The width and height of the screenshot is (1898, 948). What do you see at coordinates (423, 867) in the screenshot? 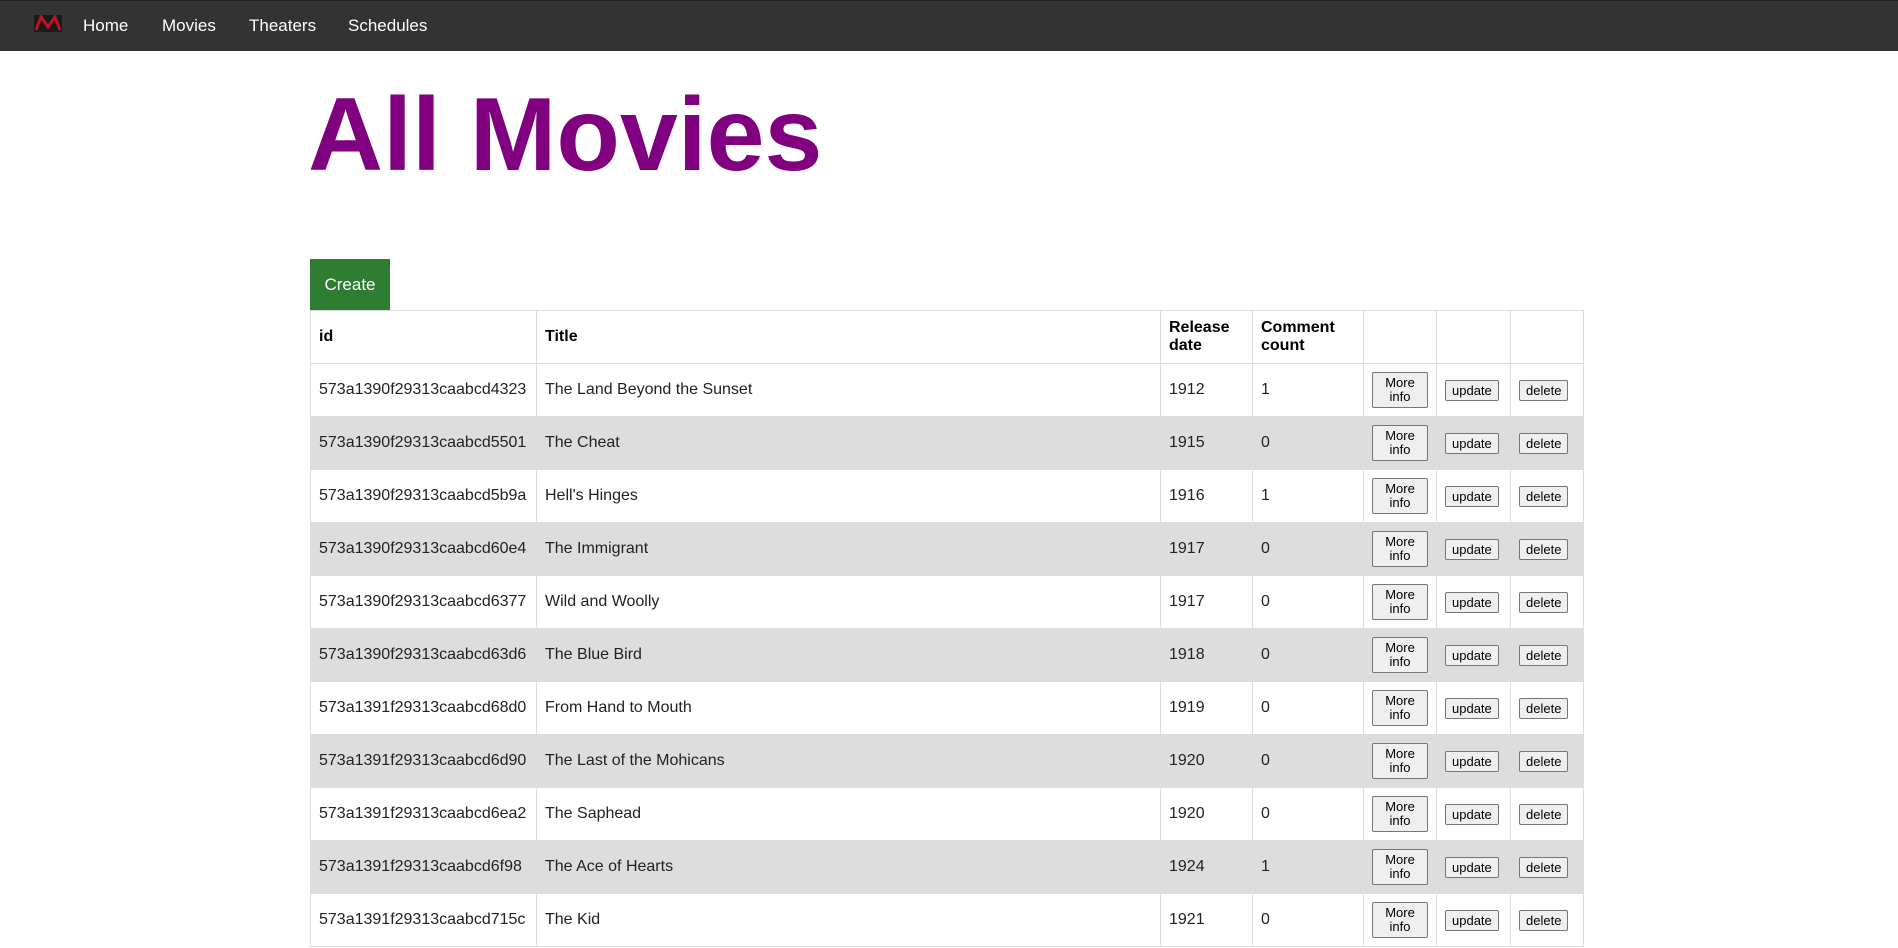
I see `movie-id: 573a1391f29313caabcd6f98` at bounding box center [423, 867].